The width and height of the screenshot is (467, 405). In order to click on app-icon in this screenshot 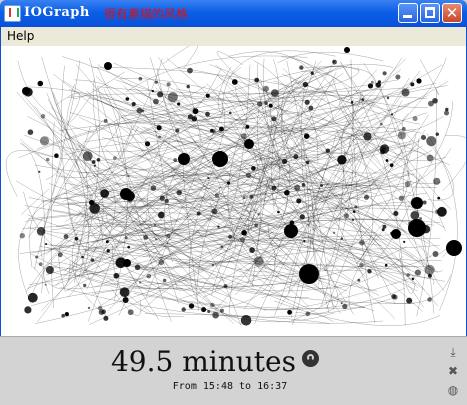, I will do `click(12, 13)`.